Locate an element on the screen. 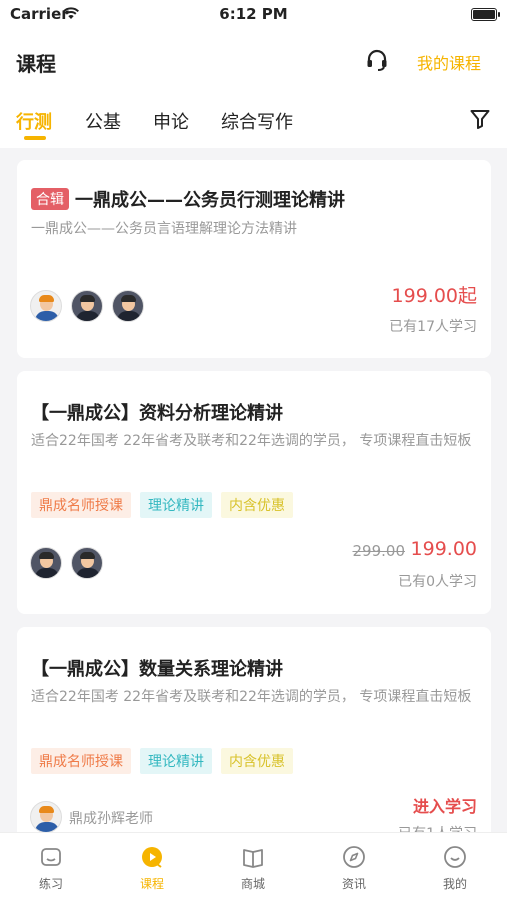 Image resolution: width=507 pixels, height=900 pixels. enter-study-button: 进入学习 is located at coordinates (445, 805).